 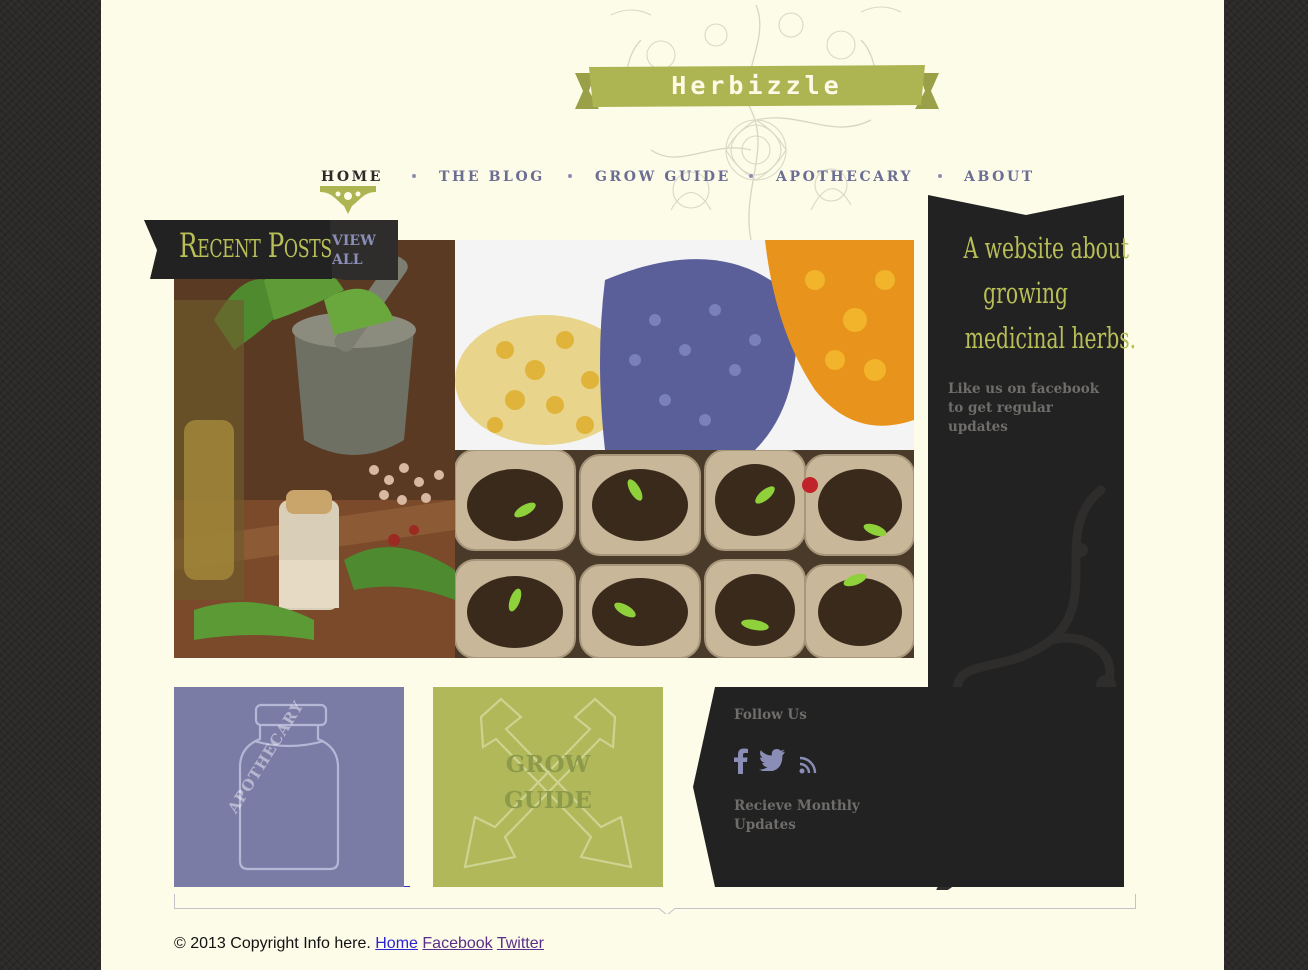 What do you see at coordinates (314, 449) in the screenshot?
I see `post-image-mortar-herbs` at bounding box center [314, 449].